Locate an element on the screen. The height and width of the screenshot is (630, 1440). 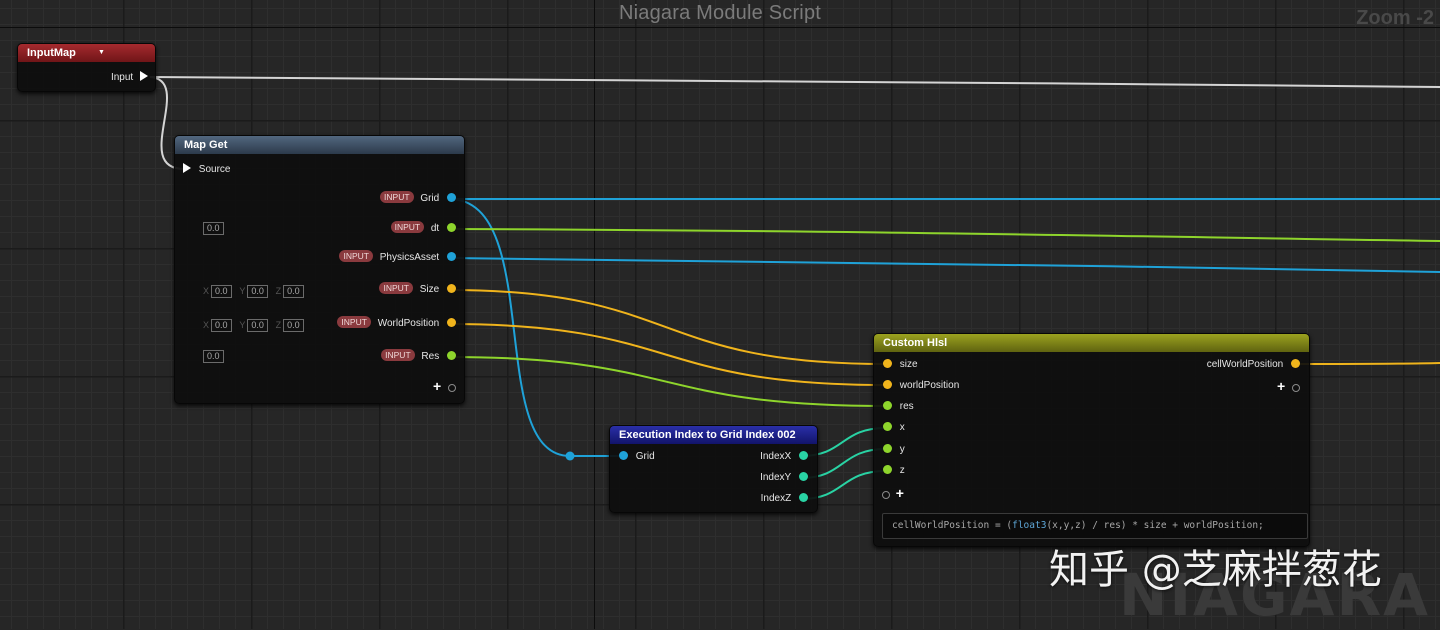
customhlsl-add-input-pin: + is located at coordinates (893, 493).